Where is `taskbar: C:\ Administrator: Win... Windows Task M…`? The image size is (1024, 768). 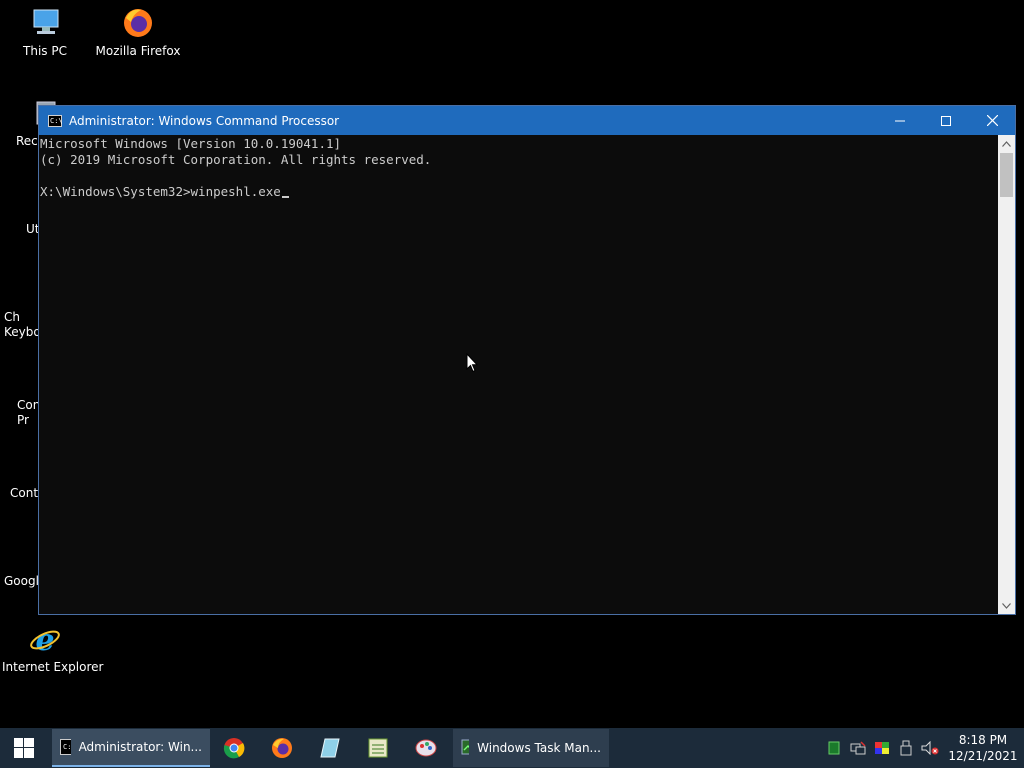 taskbar: C:\ Administrator: Win... Windows Task M… is located at coordinates (512, 748).